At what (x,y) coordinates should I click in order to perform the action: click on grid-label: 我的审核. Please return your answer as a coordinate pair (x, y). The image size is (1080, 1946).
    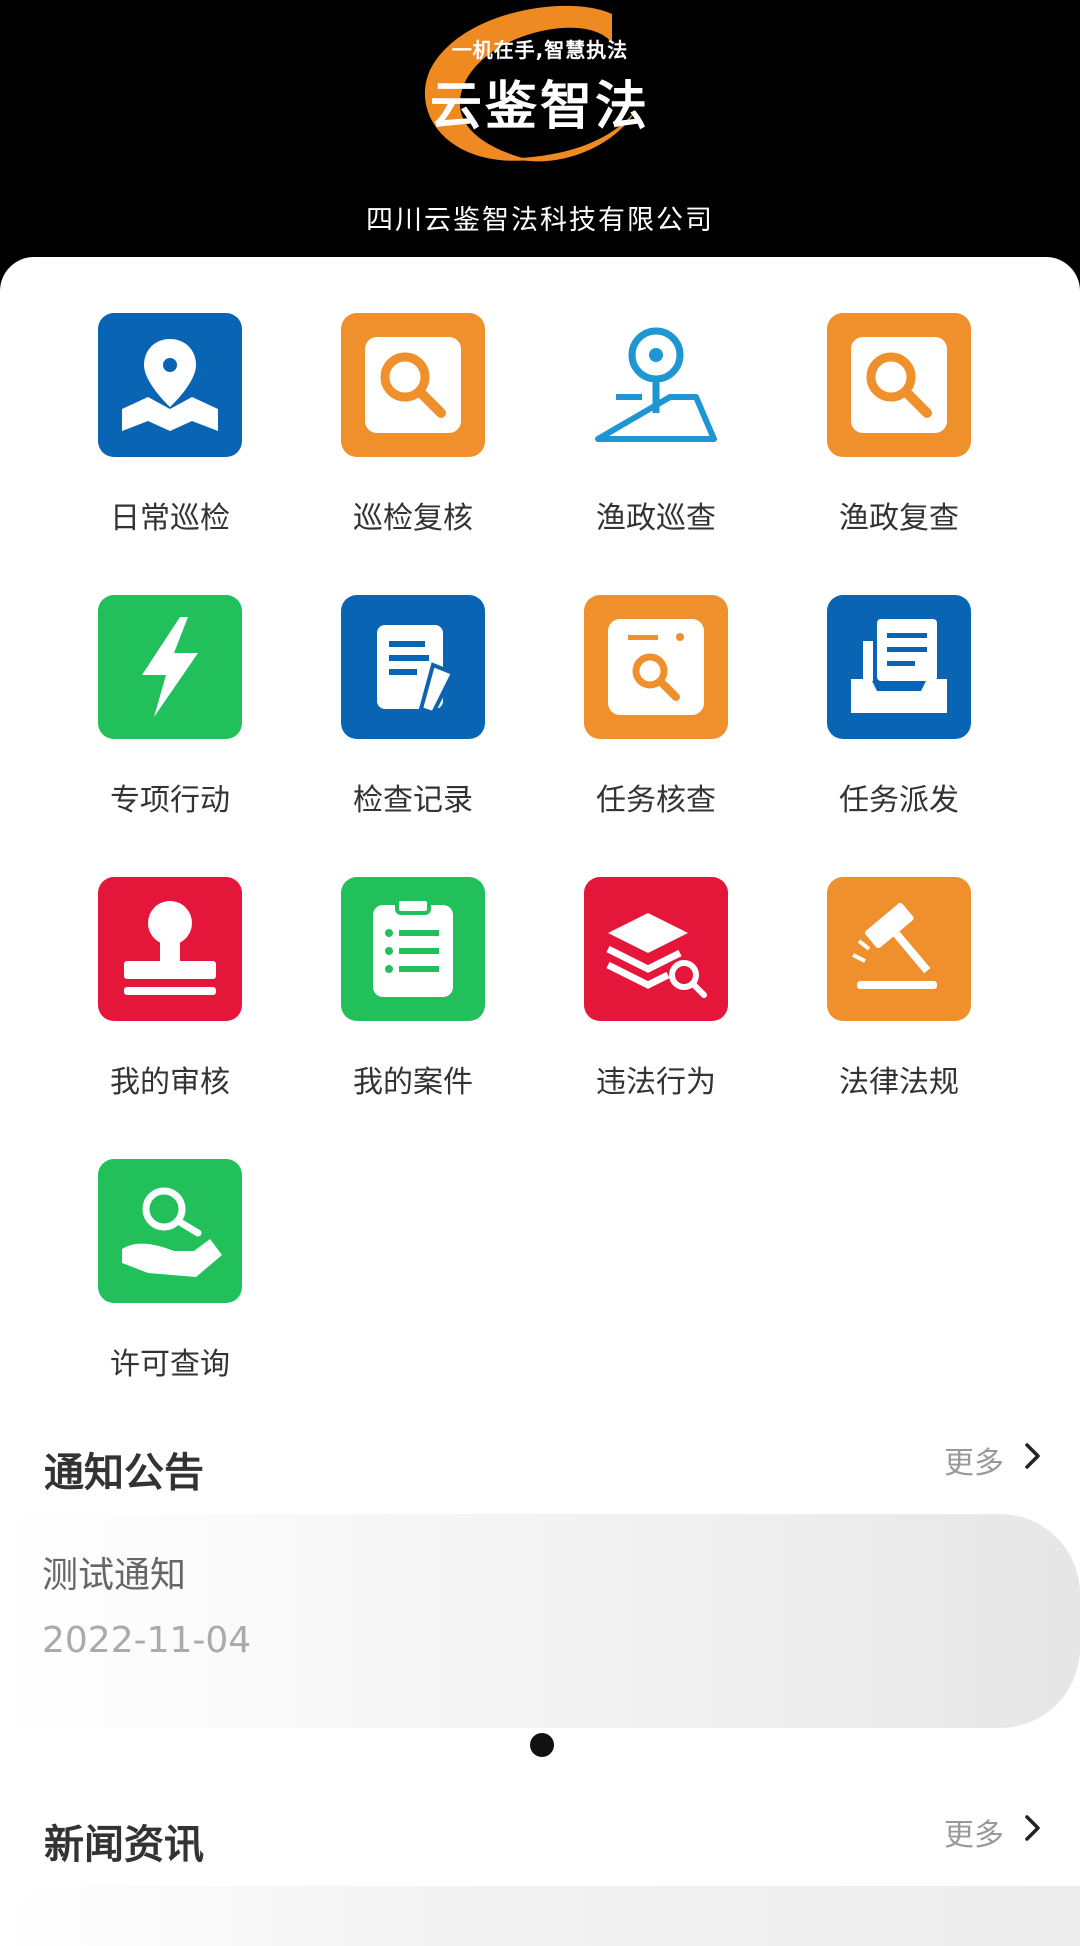
    Looking at the image, I should click on (170, 1082).